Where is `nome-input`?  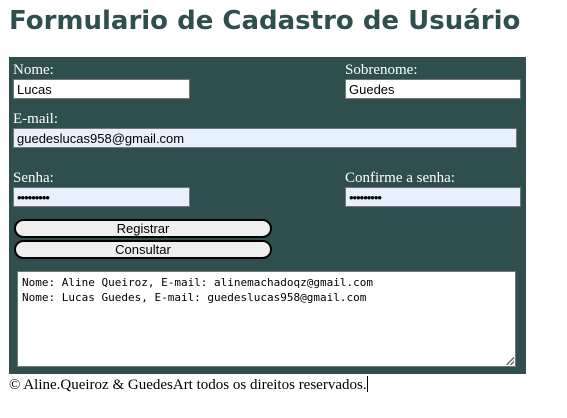 nome-input is located at coordinates (101, 89).